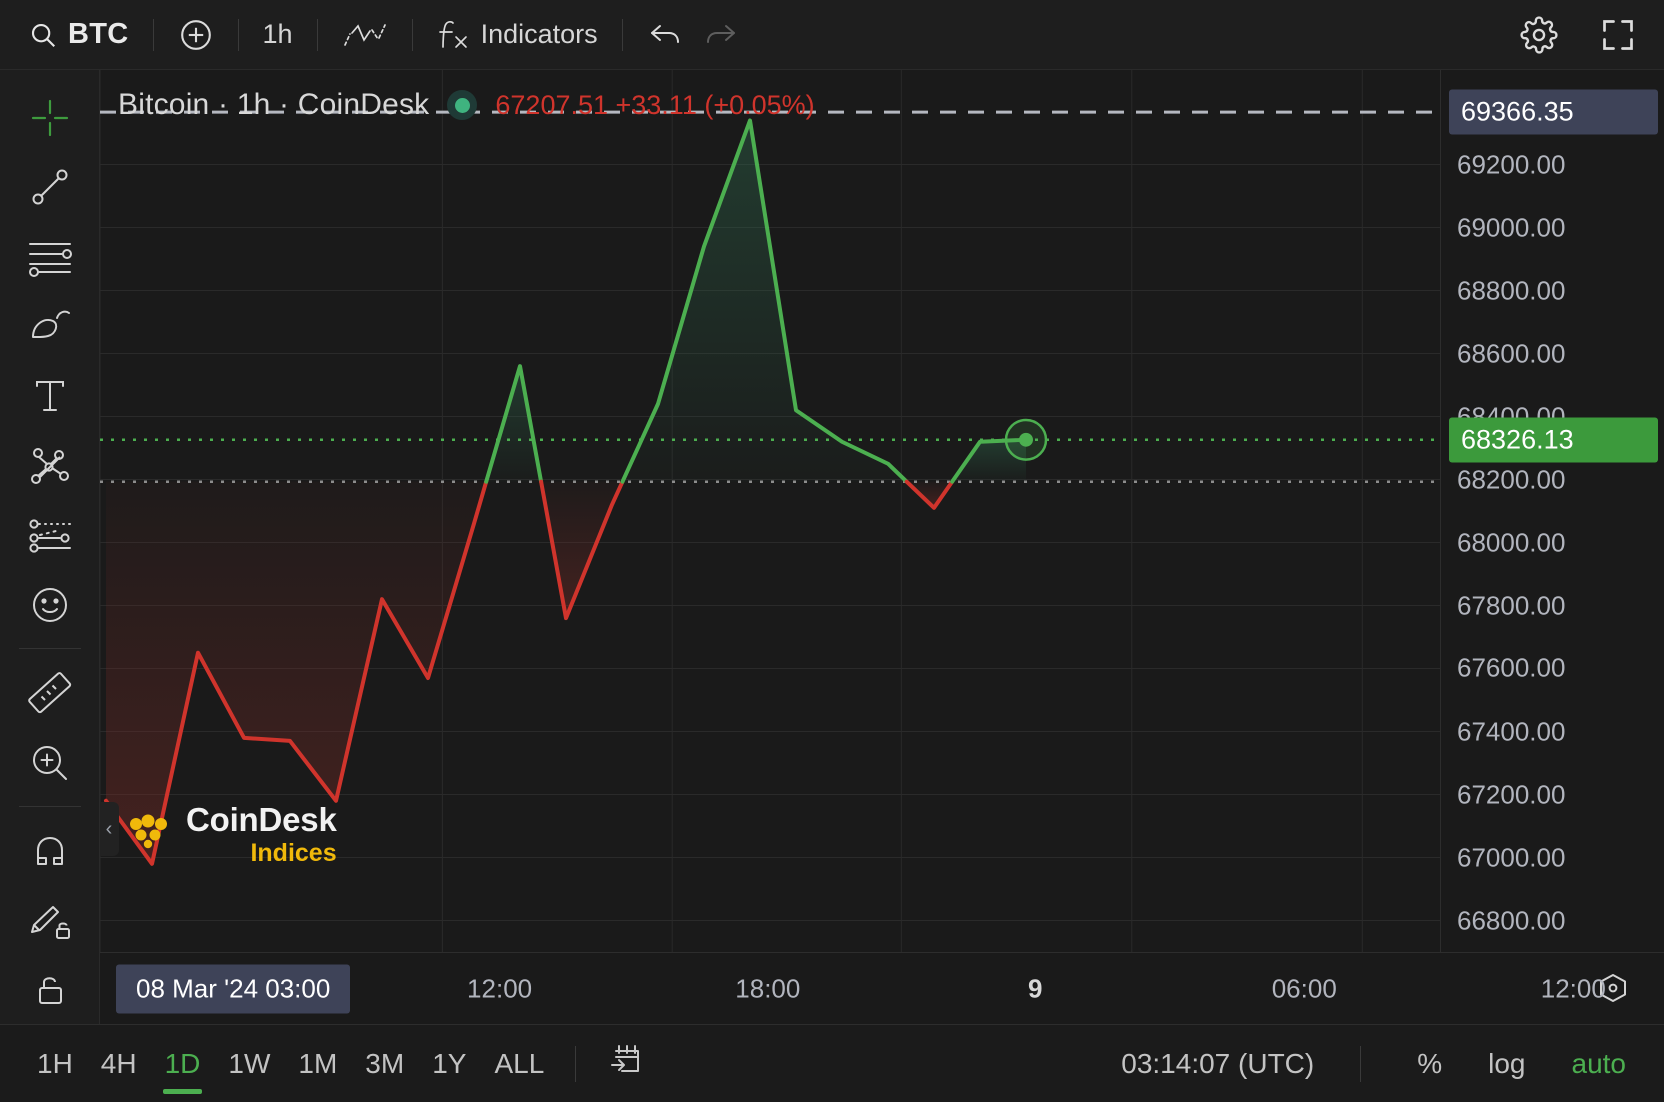 The width and height of the screenshot is (1664, 1102). I want to click on top-toolbar: BTC 1h Indicators, so click(832, 35).